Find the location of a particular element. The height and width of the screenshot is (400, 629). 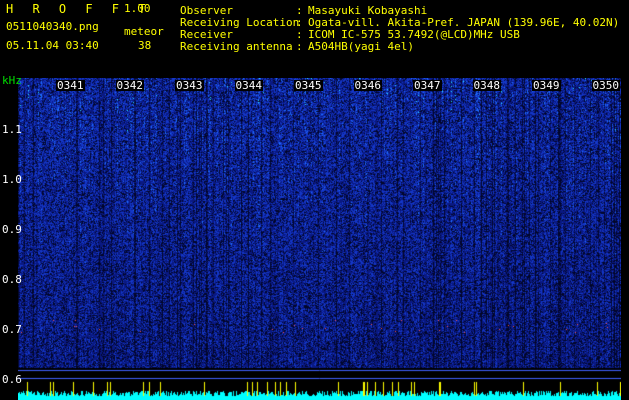

x-tick-label: 0344 is located at coordinates (248, 85).